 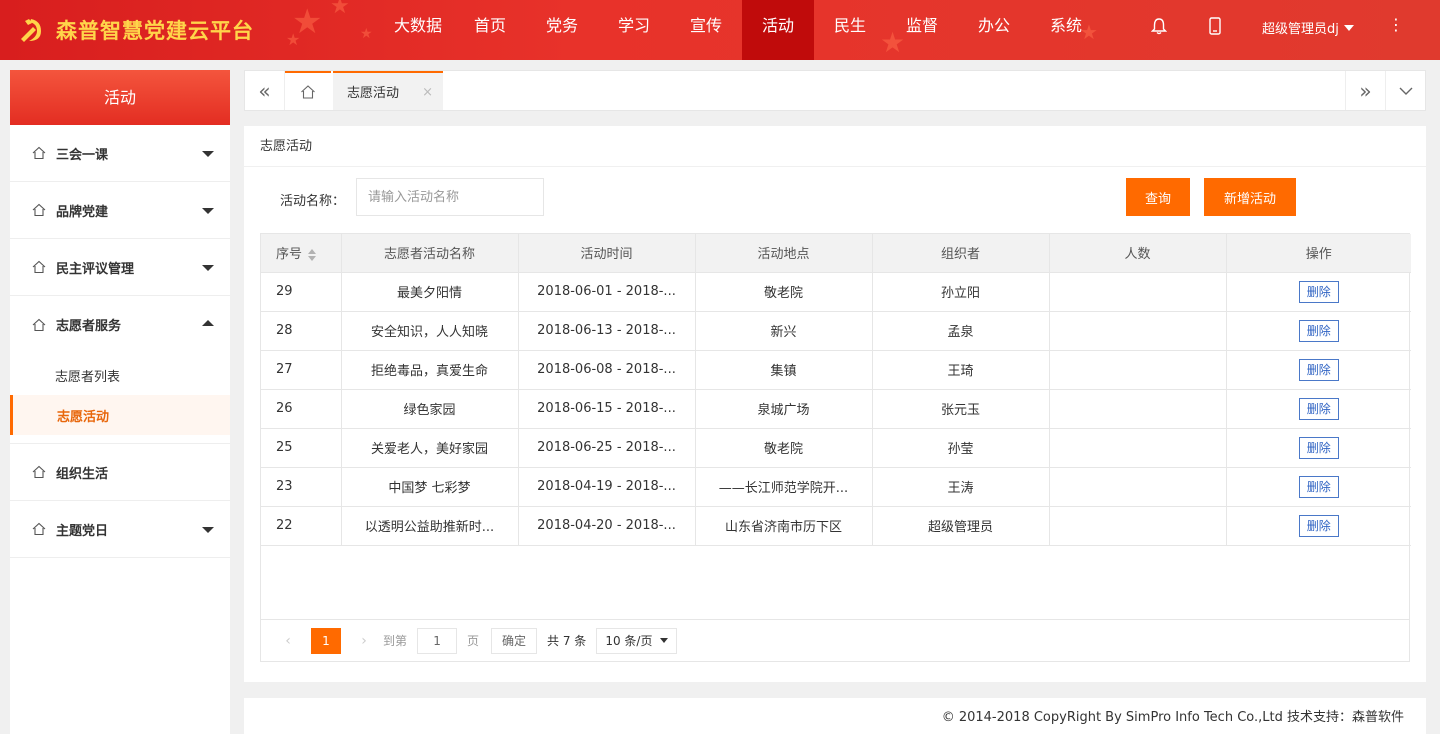 What do you see at coordinates (922, 30) in the screenshot?
I see `nav-item-supervision: 监督` at bounding box center [922, 30].